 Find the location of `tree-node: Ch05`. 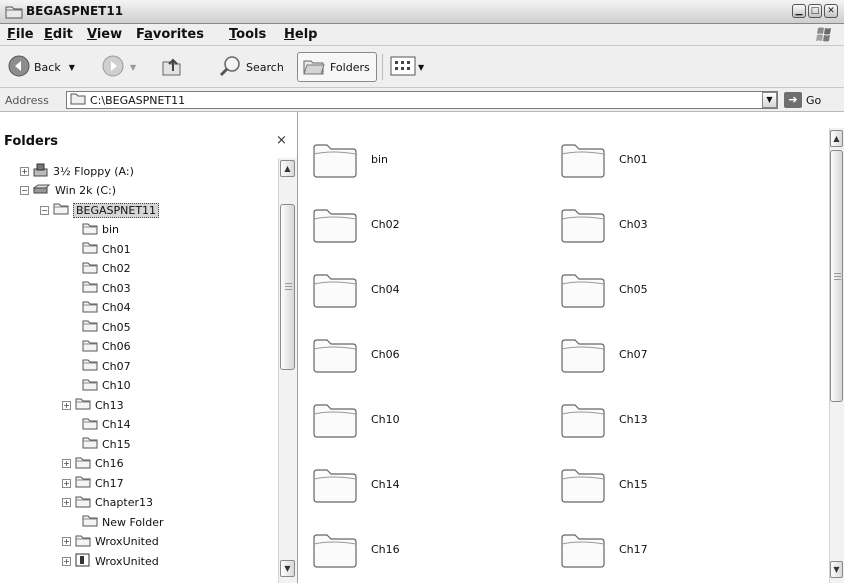

tree-node: Ch05 is located at coordinates (106, 327).